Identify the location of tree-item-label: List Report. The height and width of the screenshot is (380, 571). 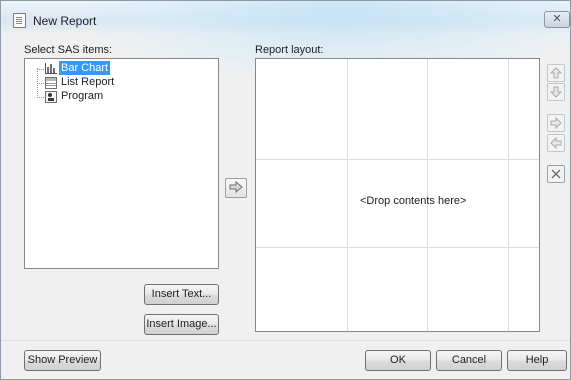
(88, 82).